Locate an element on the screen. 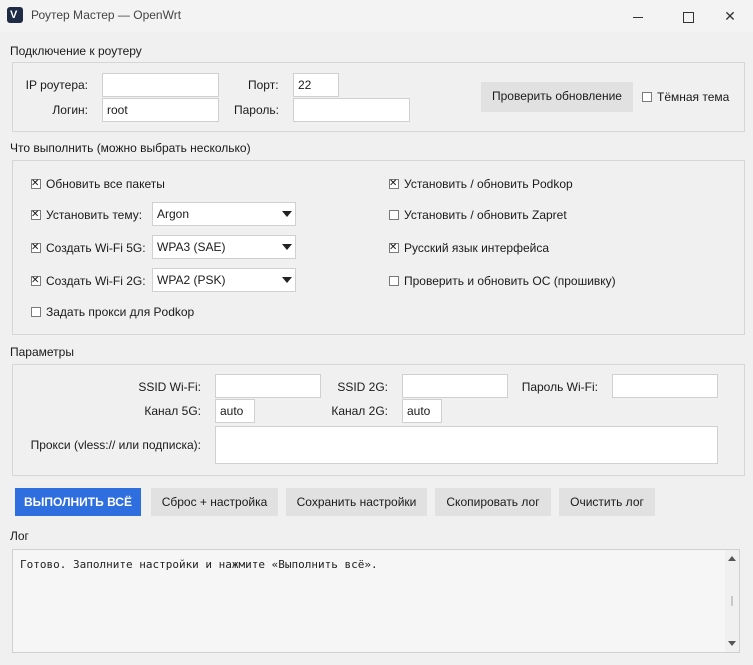  log-scrollbar is located at coordinates (732, 601).